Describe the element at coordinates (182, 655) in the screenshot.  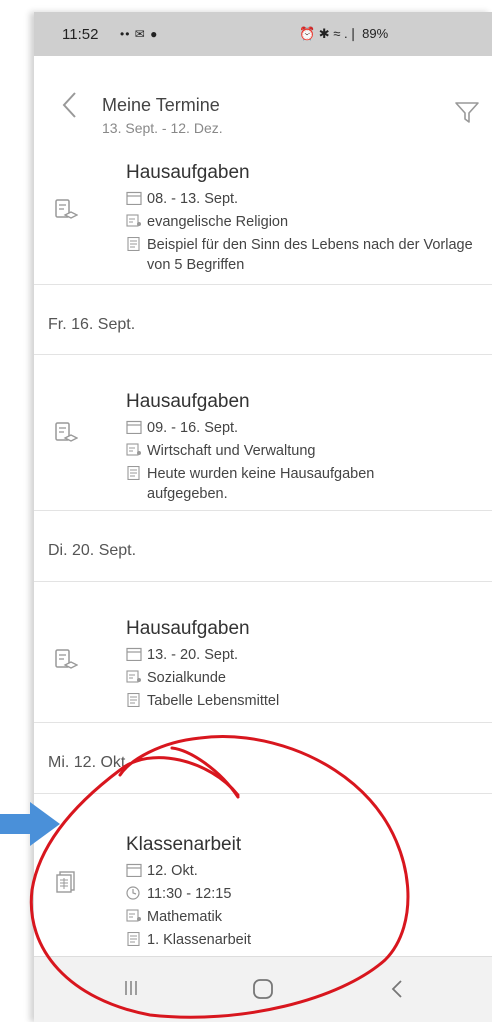
I see `entry-date-range: 13. - 20. Sept.` at that location.